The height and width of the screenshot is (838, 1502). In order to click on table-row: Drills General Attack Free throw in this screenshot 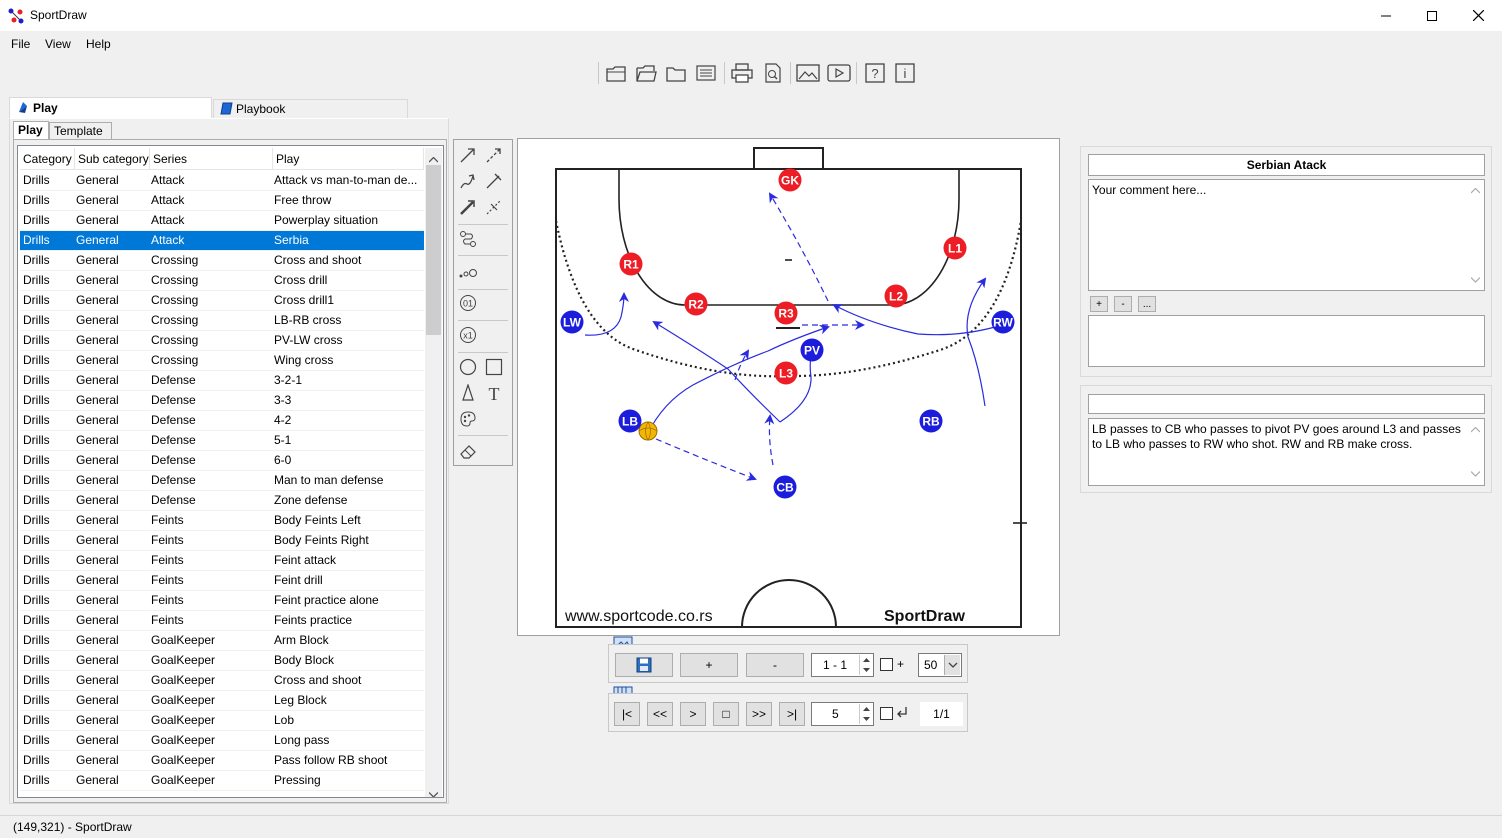, I will do `click(222, 201)`.